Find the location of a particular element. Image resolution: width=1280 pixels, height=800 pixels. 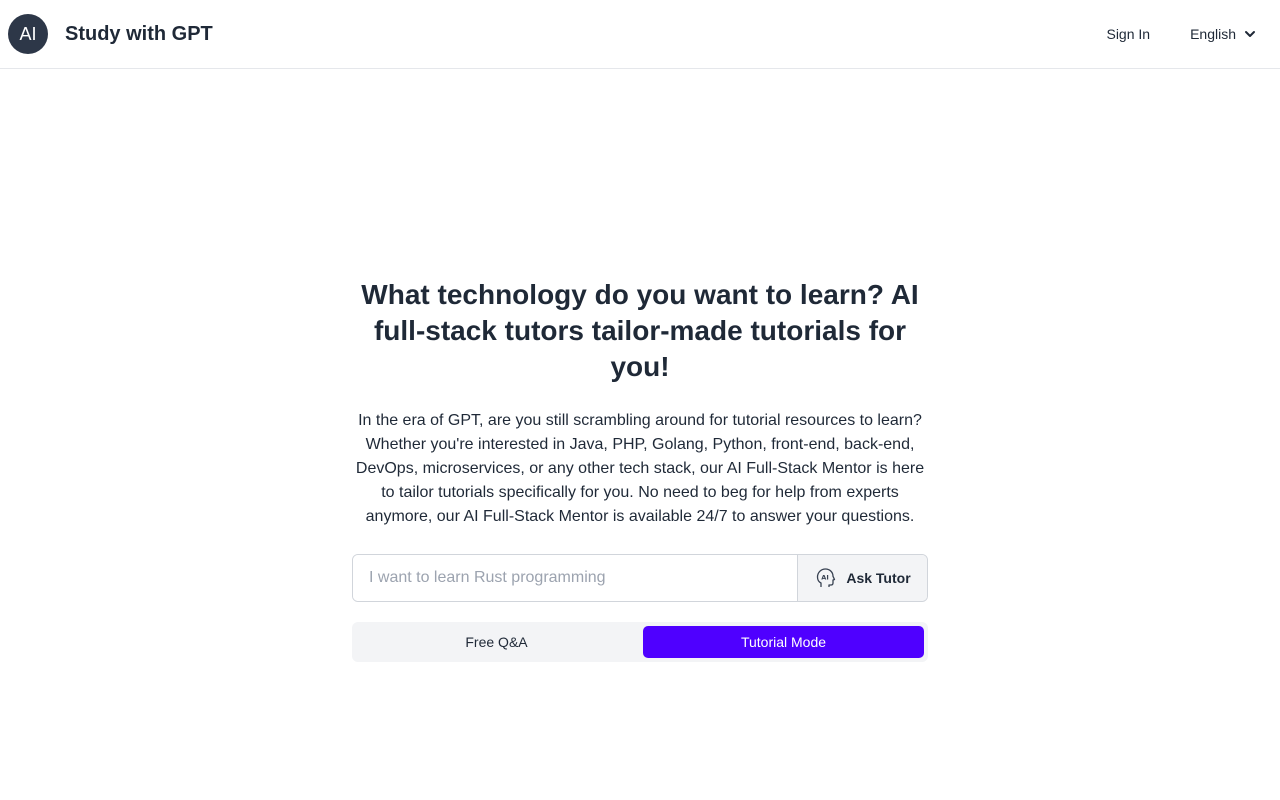

language-selector: English is located at coordinates (1223, 34).